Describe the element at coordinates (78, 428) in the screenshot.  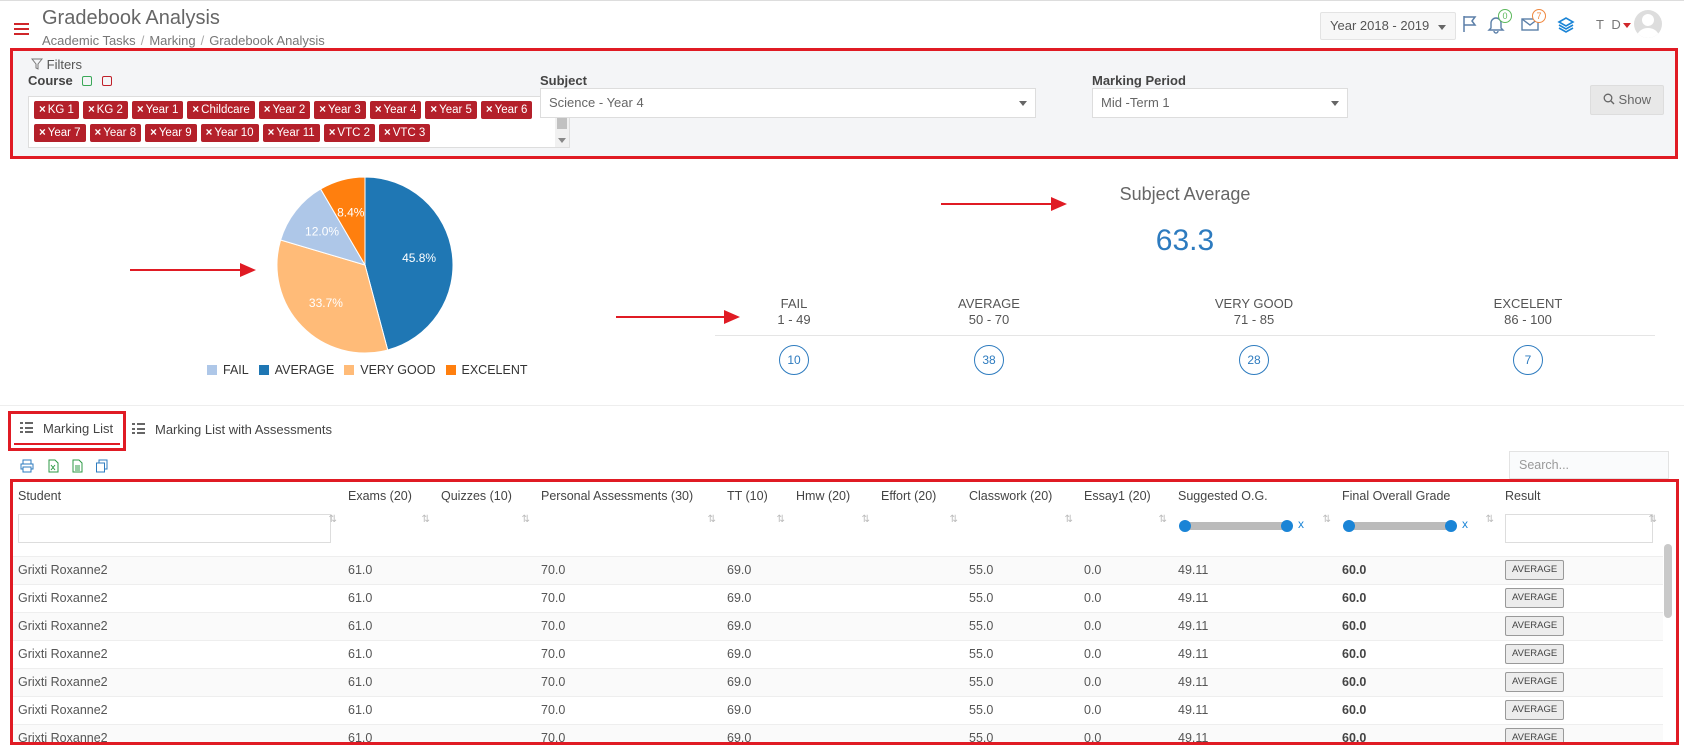
I see `tab-marking-list-label: Marking List` at that location.